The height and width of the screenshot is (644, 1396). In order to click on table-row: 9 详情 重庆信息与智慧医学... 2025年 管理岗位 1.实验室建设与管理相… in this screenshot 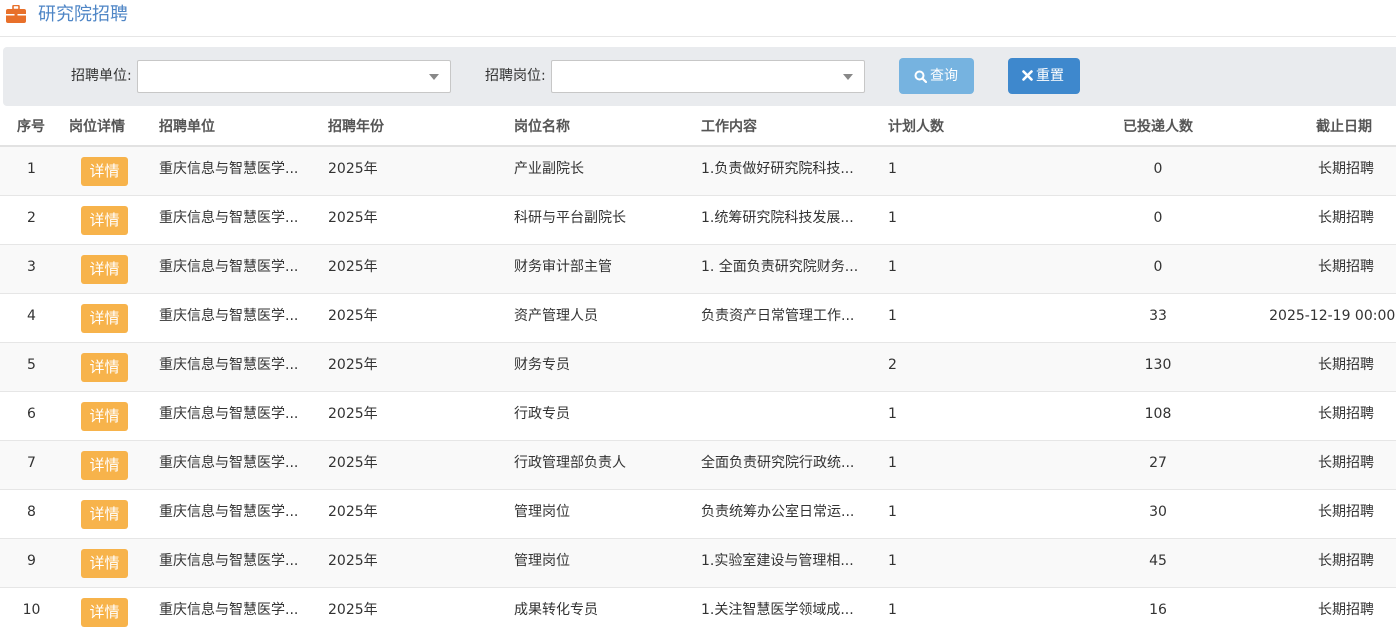, I will do `click(698, 563)`.